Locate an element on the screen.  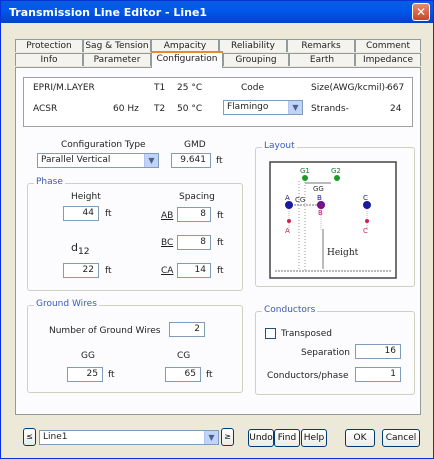
configuration-type-label: Configuration Type is located at coordinates (103, 145).